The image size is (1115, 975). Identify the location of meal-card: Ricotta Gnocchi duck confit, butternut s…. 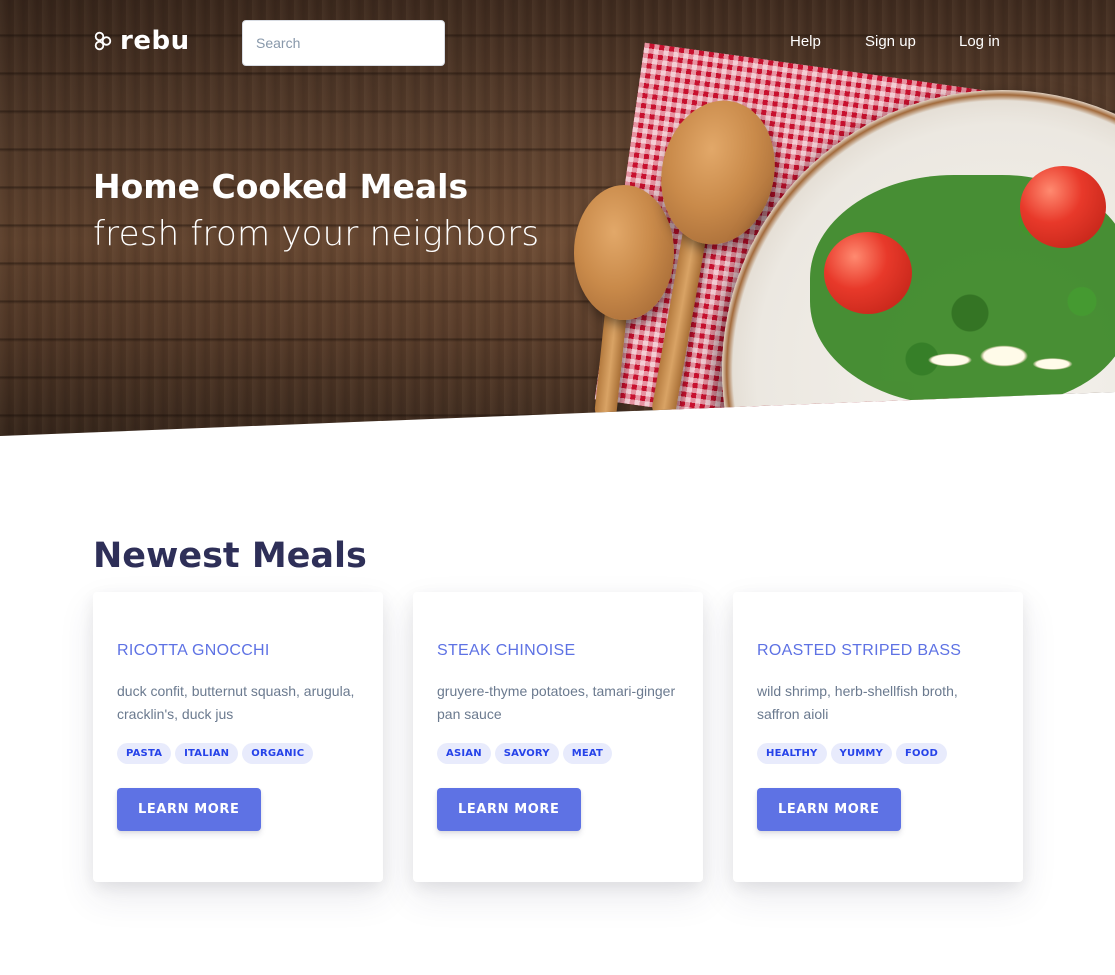
(238, 737).